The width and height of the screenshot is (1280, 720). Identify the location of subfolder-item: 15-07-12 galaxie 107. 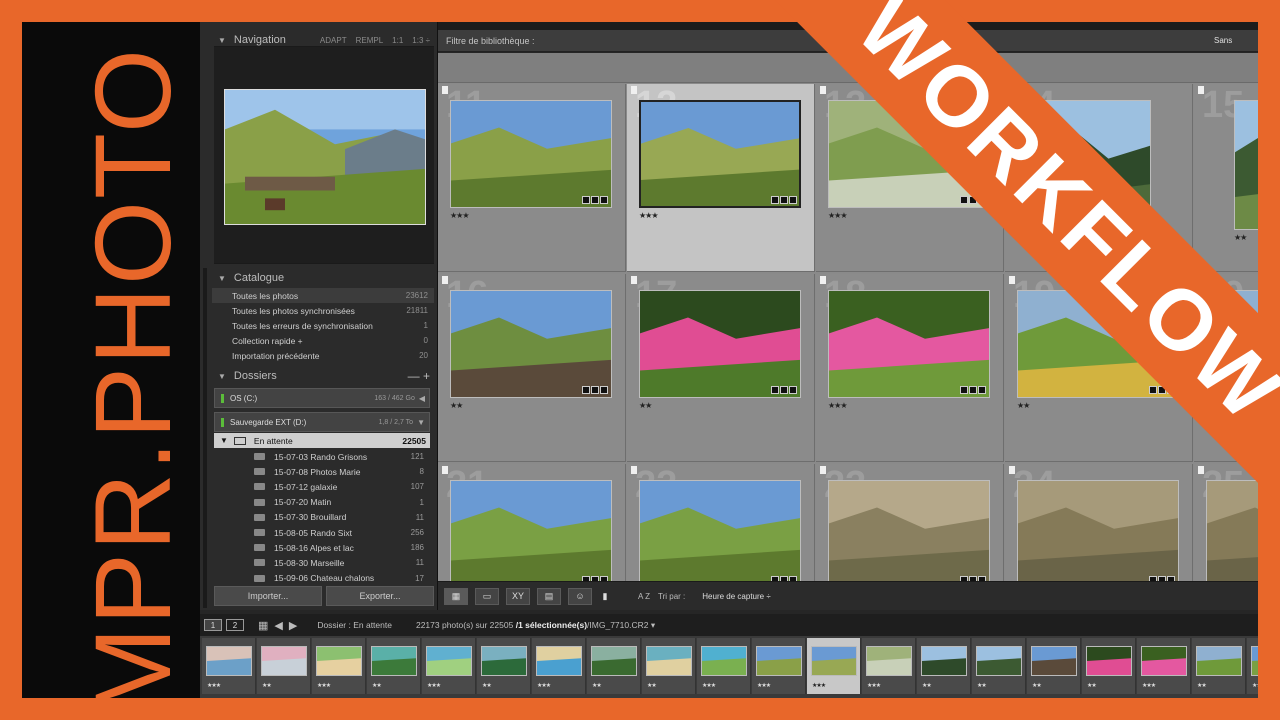
(322, 486).